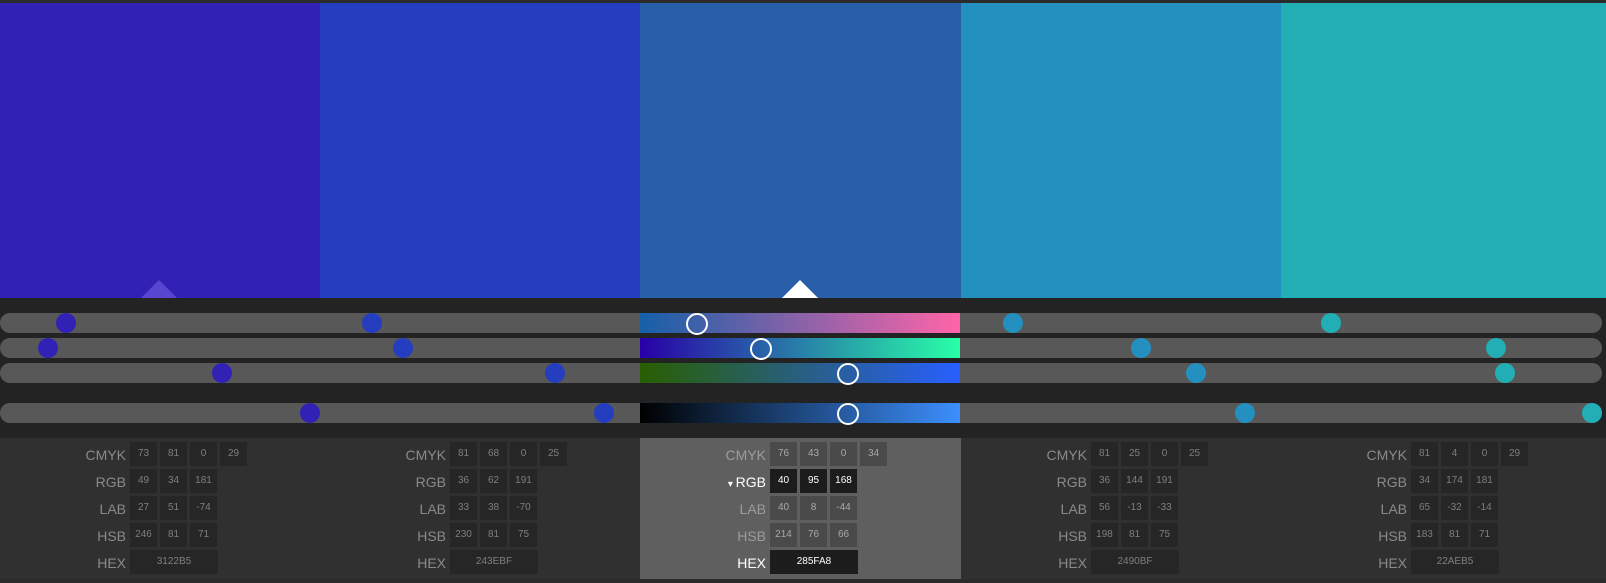 The image size is (1606, 583). Describe the element at coordinates (800, 373) in the screenshot. I see `slider-gradient-blue` at that location.